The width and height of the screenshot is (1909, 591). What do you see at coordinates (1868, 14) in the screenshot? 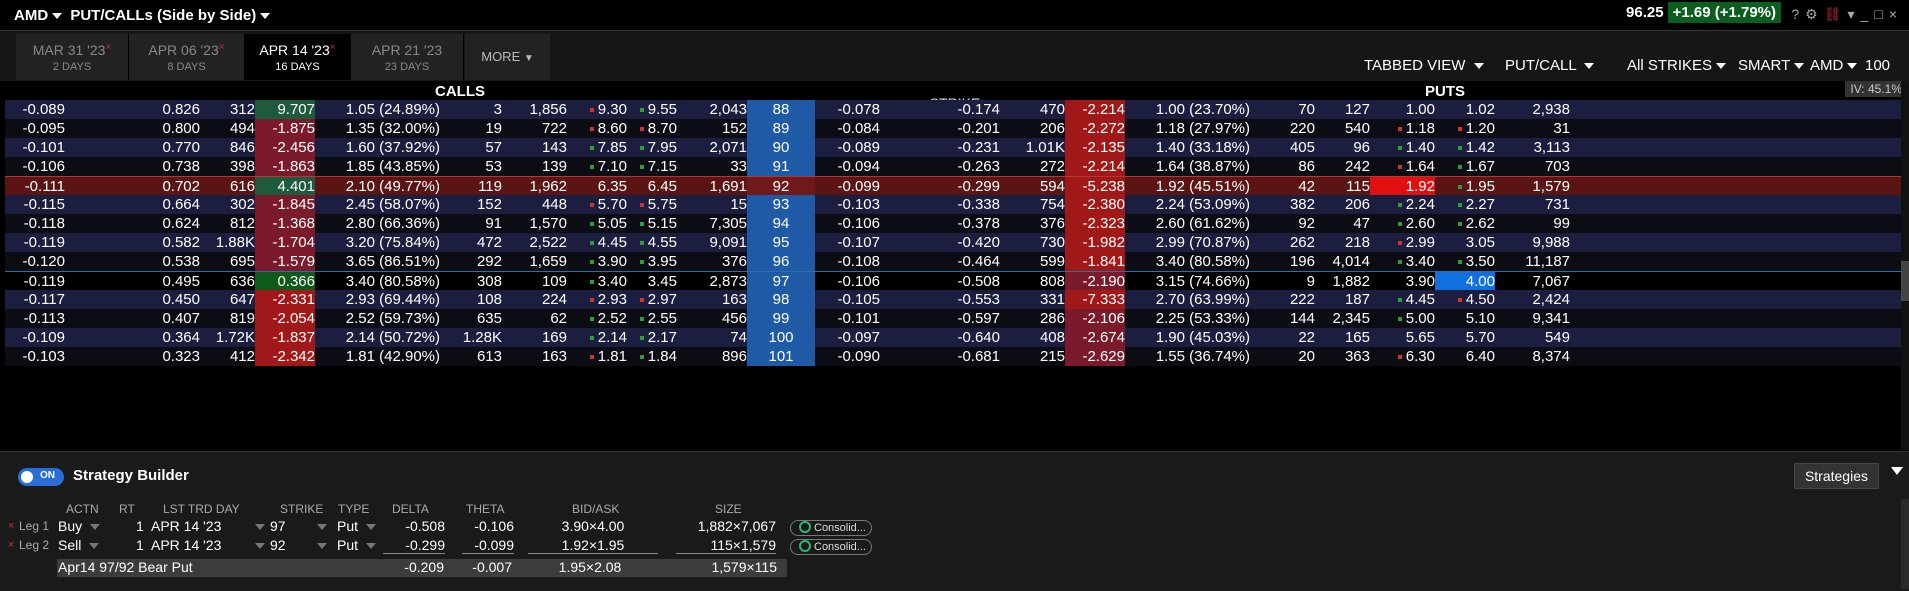
I see `minimize-icon: _` at bounding box center [1868, 14].